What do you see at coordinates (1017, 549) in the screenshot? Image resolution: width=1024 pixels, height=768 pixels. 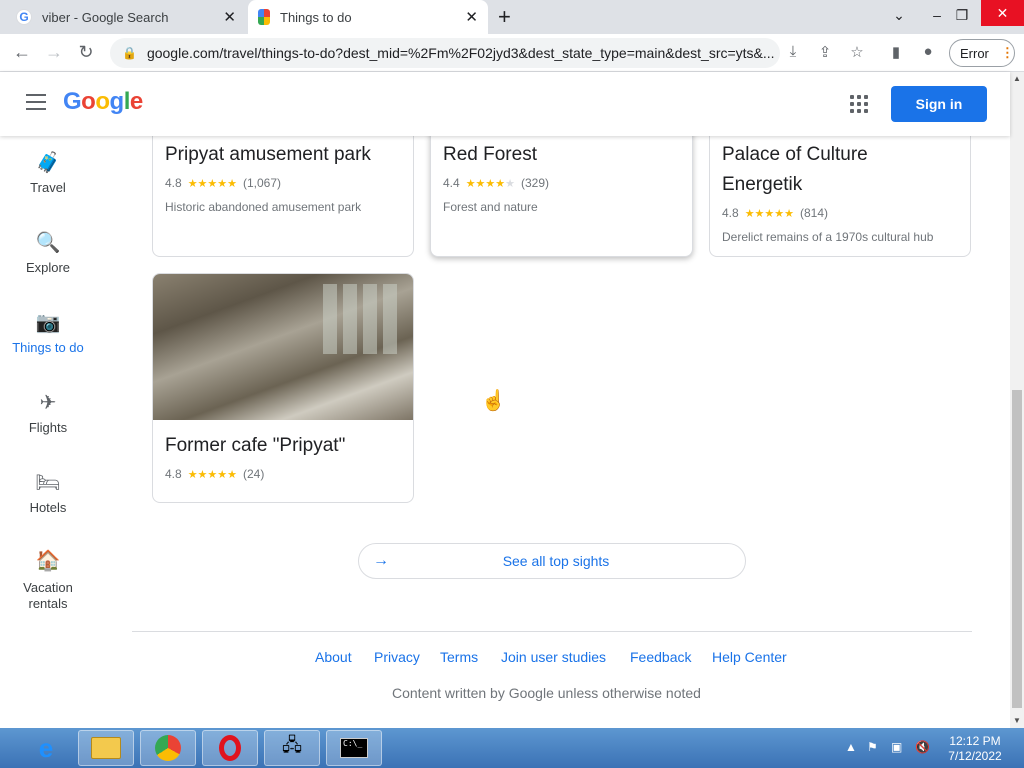 I see `scrollbar-thumb` at bounding box center [1017, 549].